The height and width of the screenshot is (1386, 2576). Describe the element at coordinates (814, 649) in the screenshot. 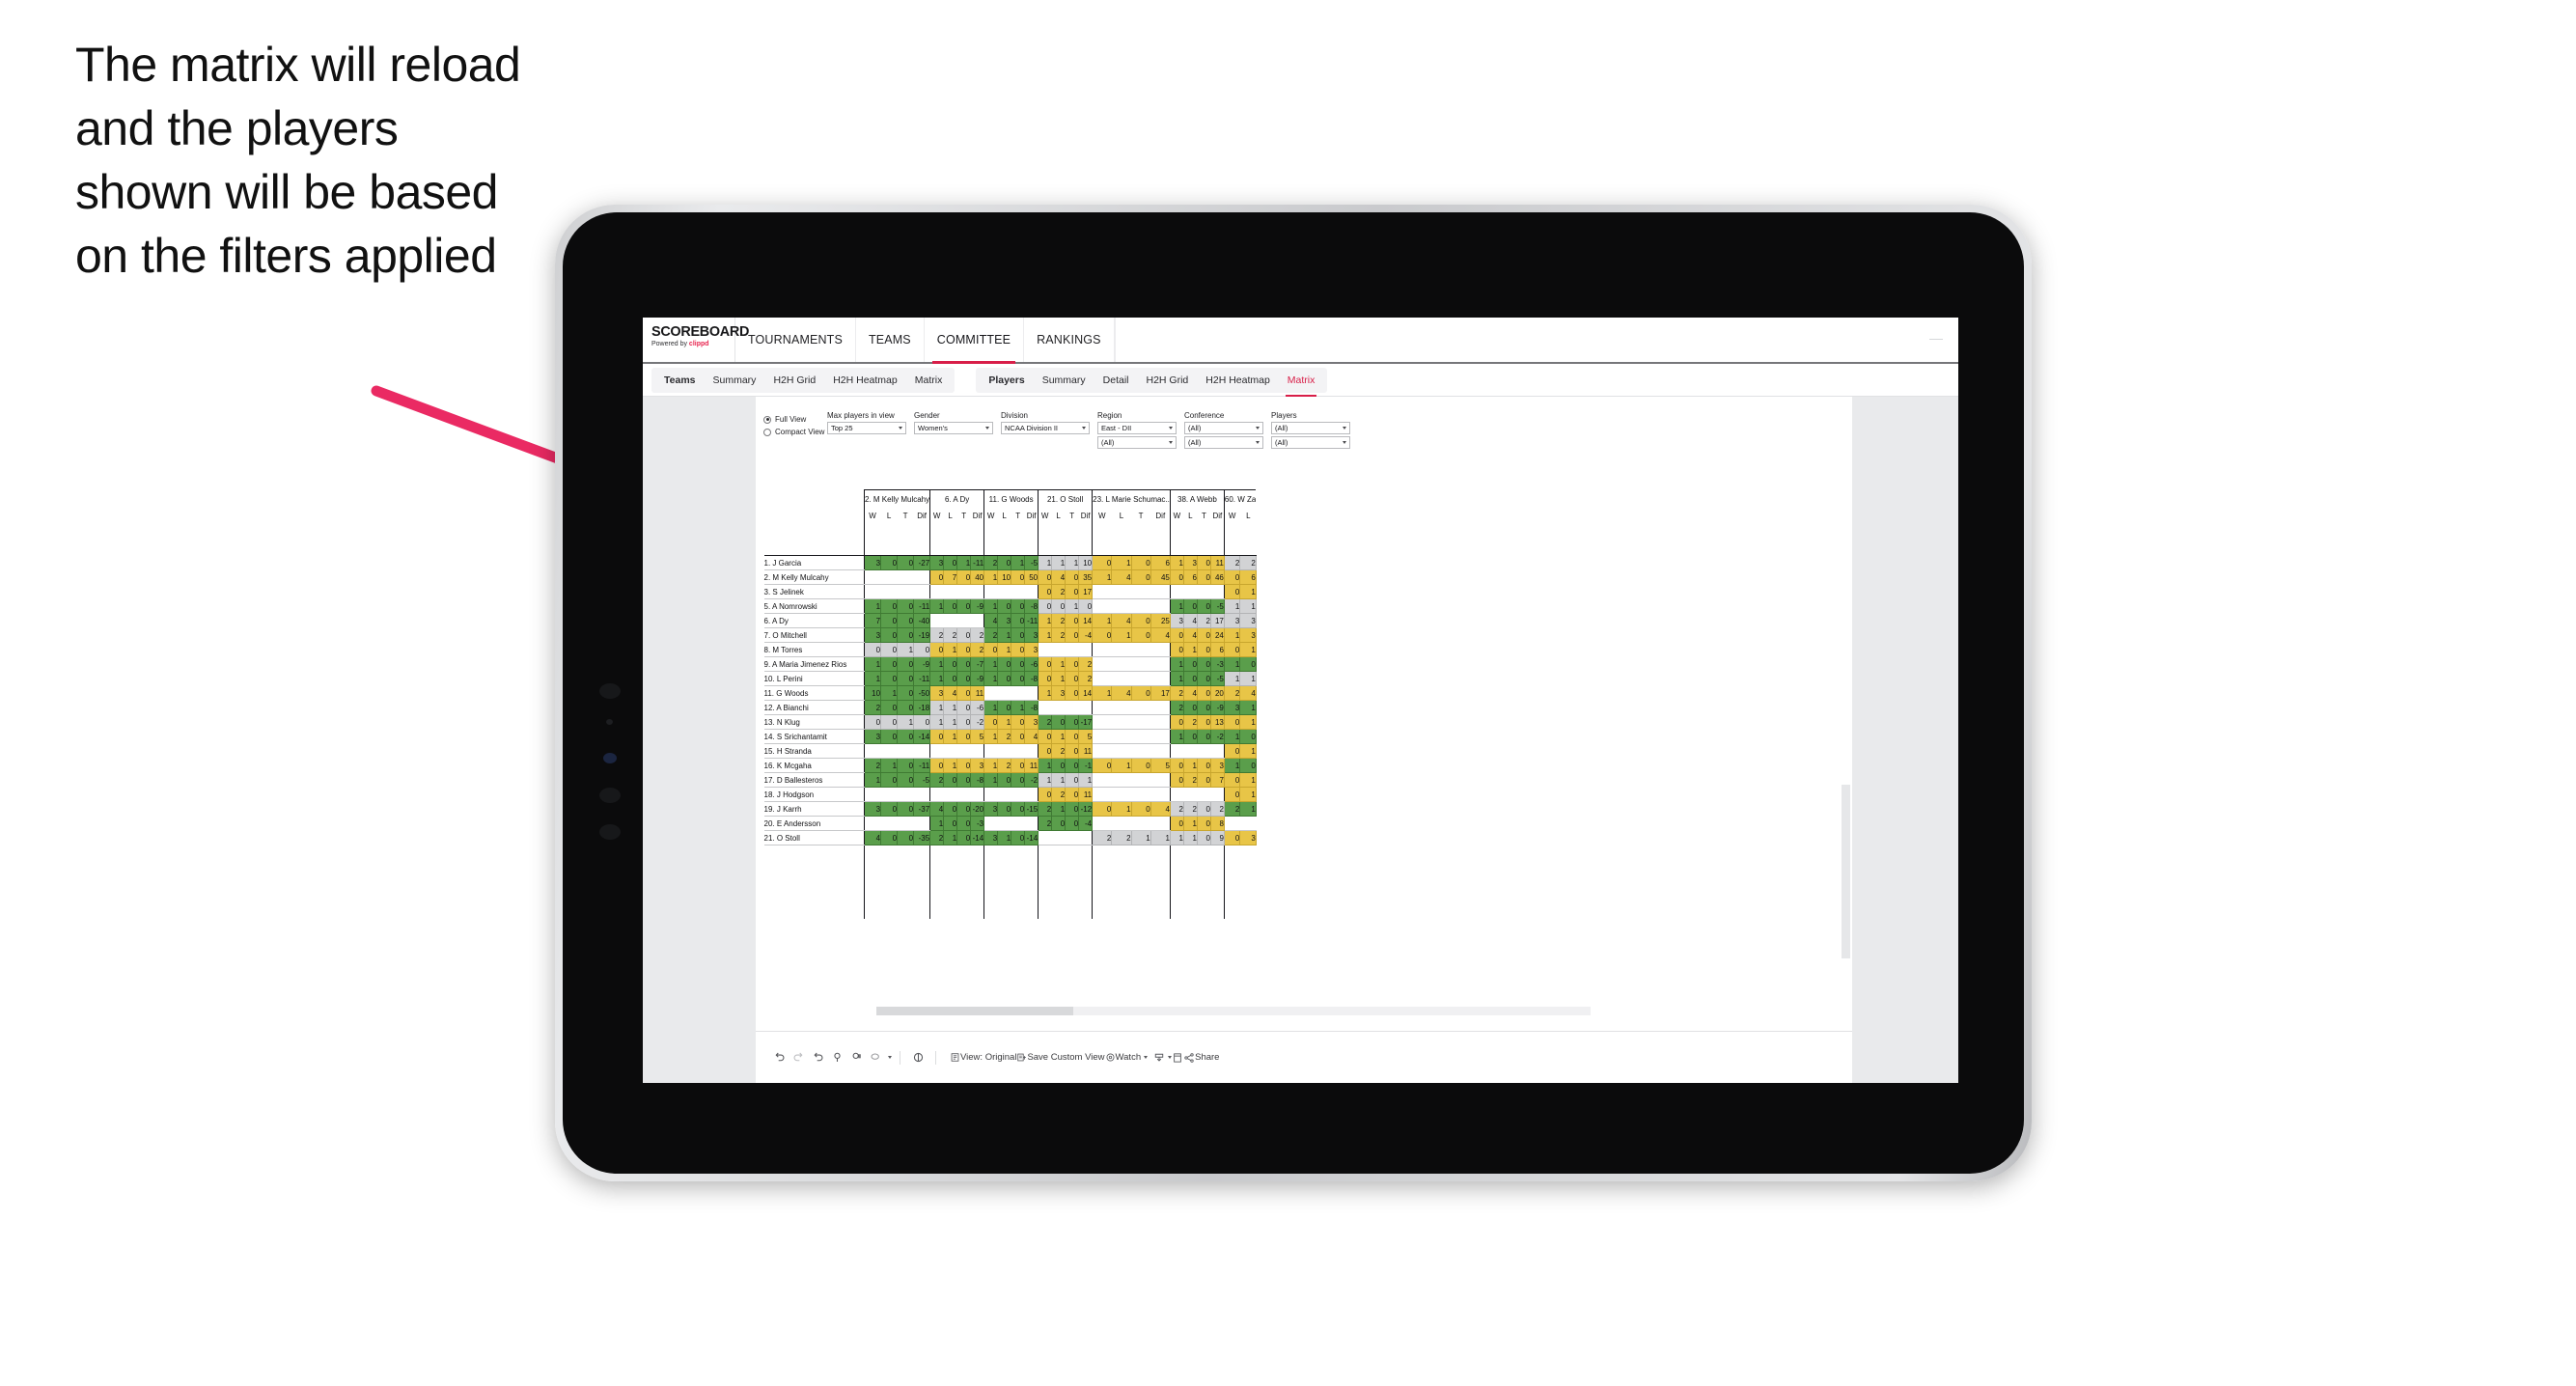

I see `matrix-row-label: 8. M Torres` at that location.